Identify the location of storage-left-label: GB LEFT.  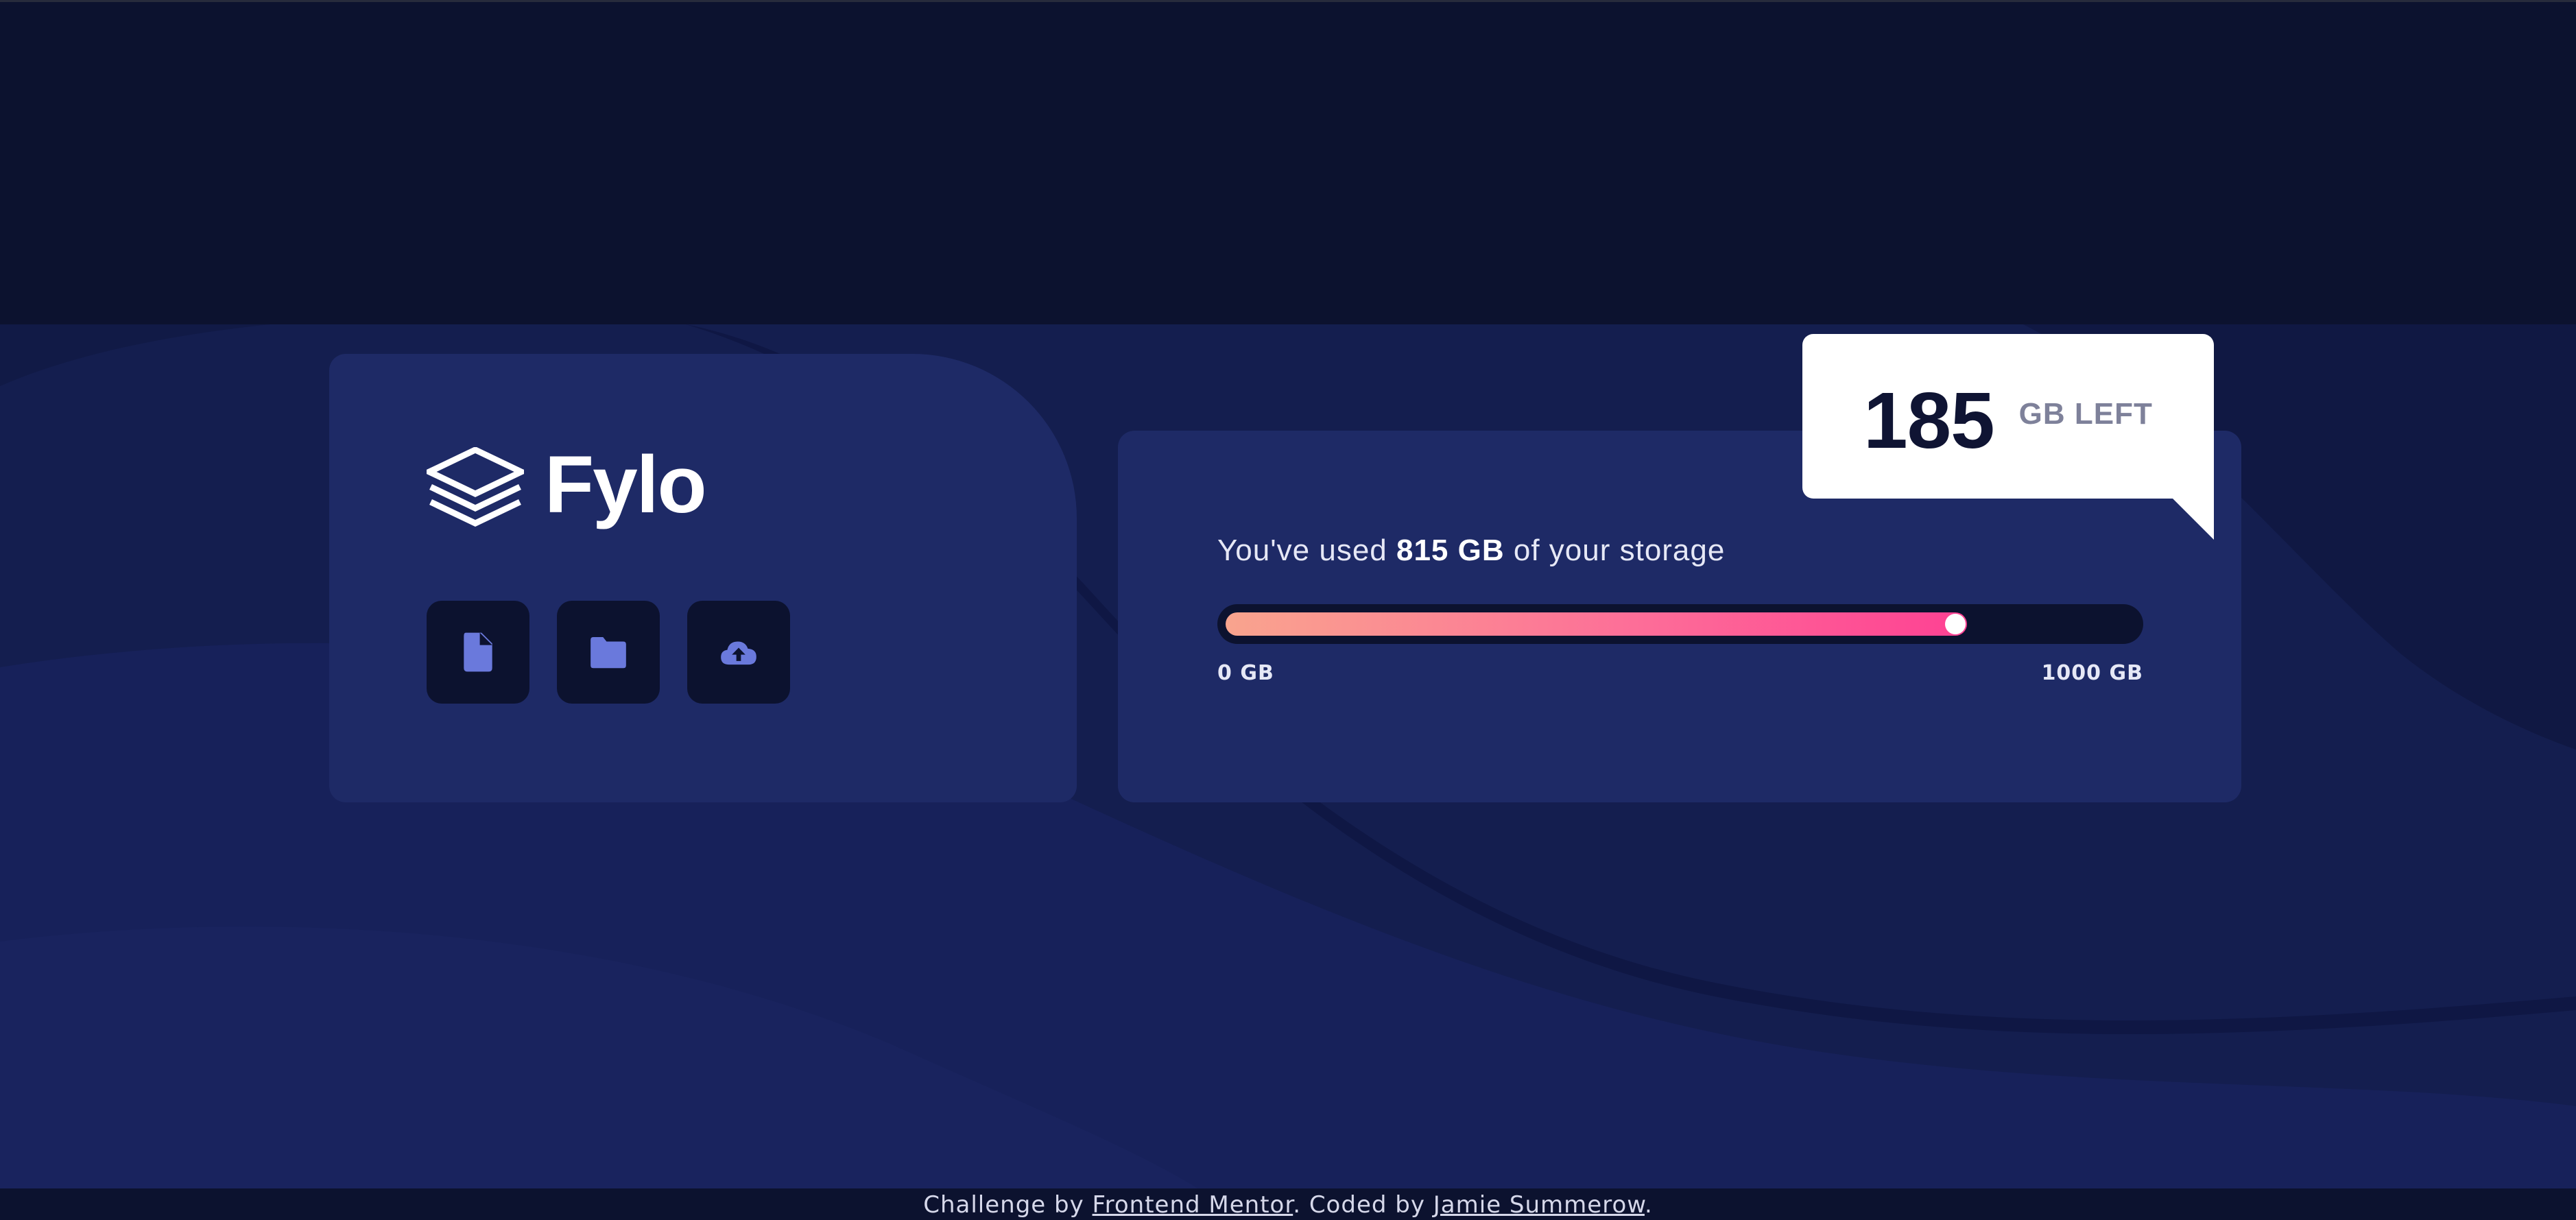
(2085, 414).